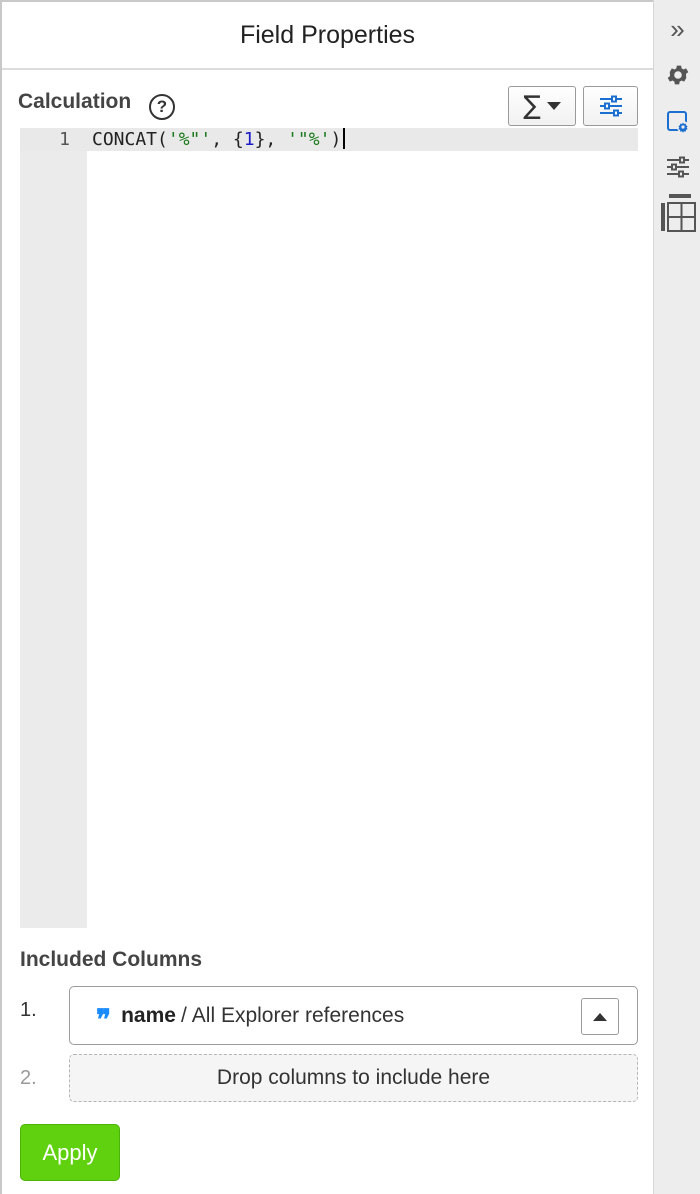  Describe the element at coordinates (336, 139) in the screenshot. I see `code-close: )` at that location.